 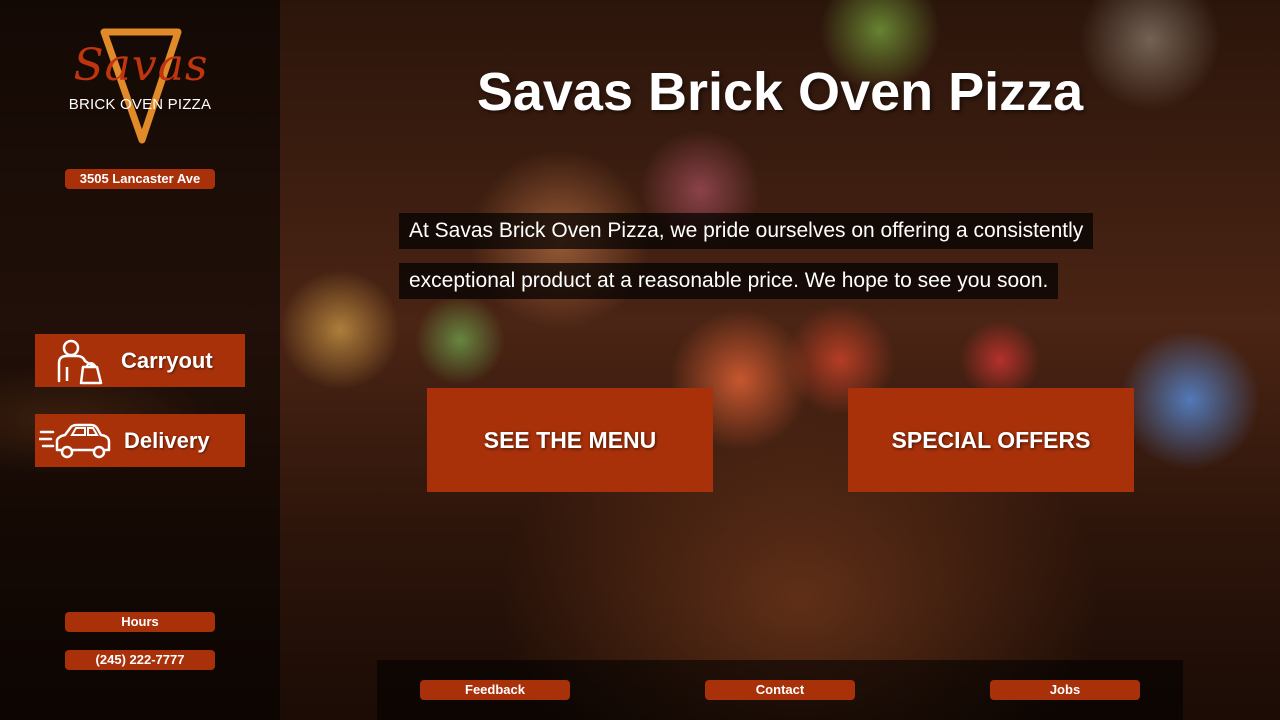 What do you see at coordinates (75, 443) in the screenshot?
I see `speeding-car-icon` at bounding box center [75, 443].